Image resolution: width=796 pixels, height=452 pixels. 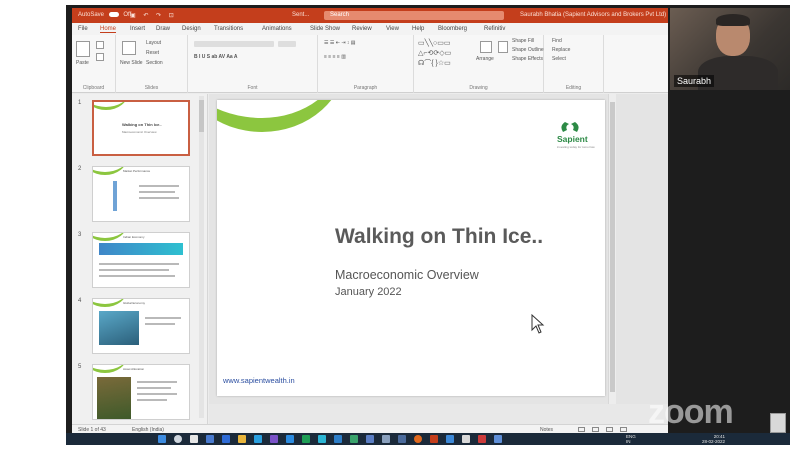 I want to click on task-view-icon, so click(x=194, y=439).